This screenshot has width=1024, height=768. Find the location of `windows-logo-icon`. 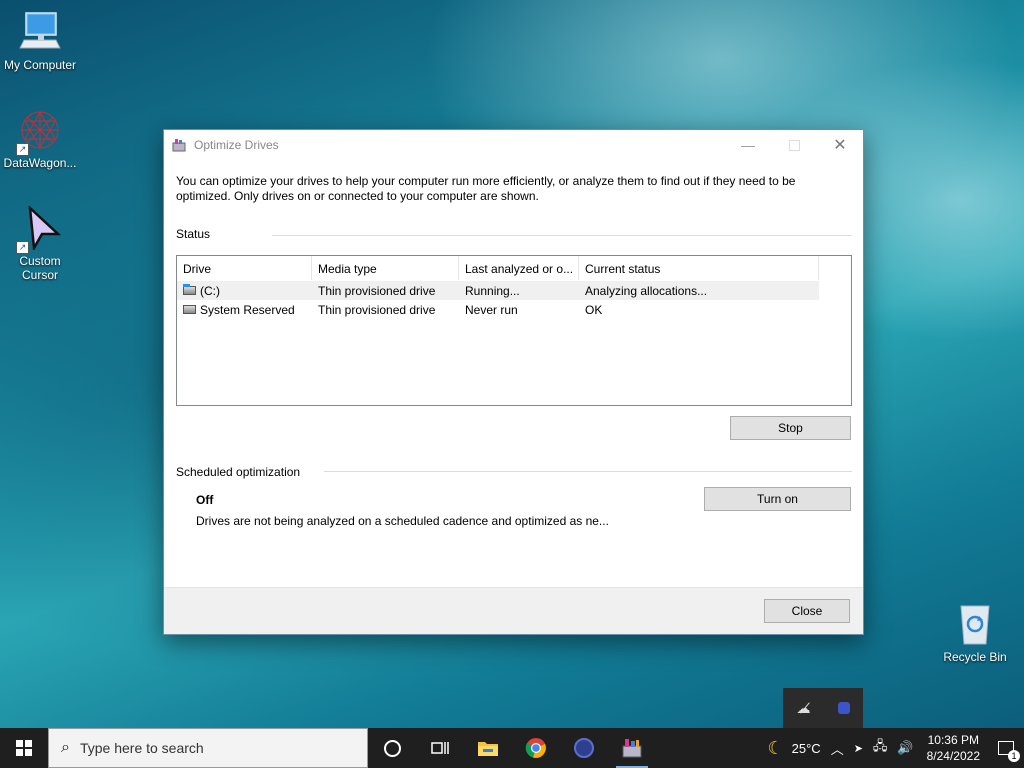

windows-logo-icon is located at coordinates (24, 748).